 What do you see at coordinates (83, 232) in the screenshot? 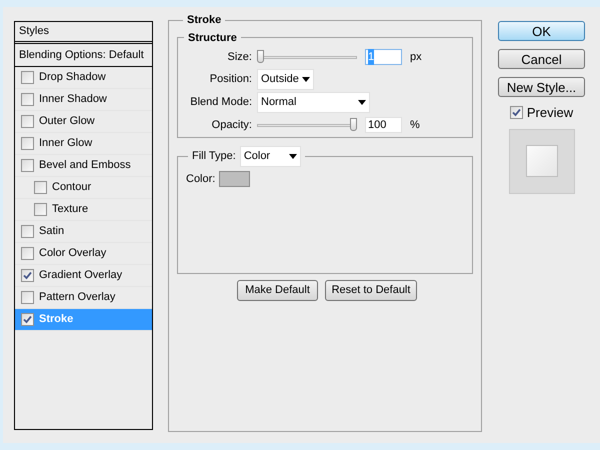
I see `style-list-item: Satin` at bounding box center [83, 232].